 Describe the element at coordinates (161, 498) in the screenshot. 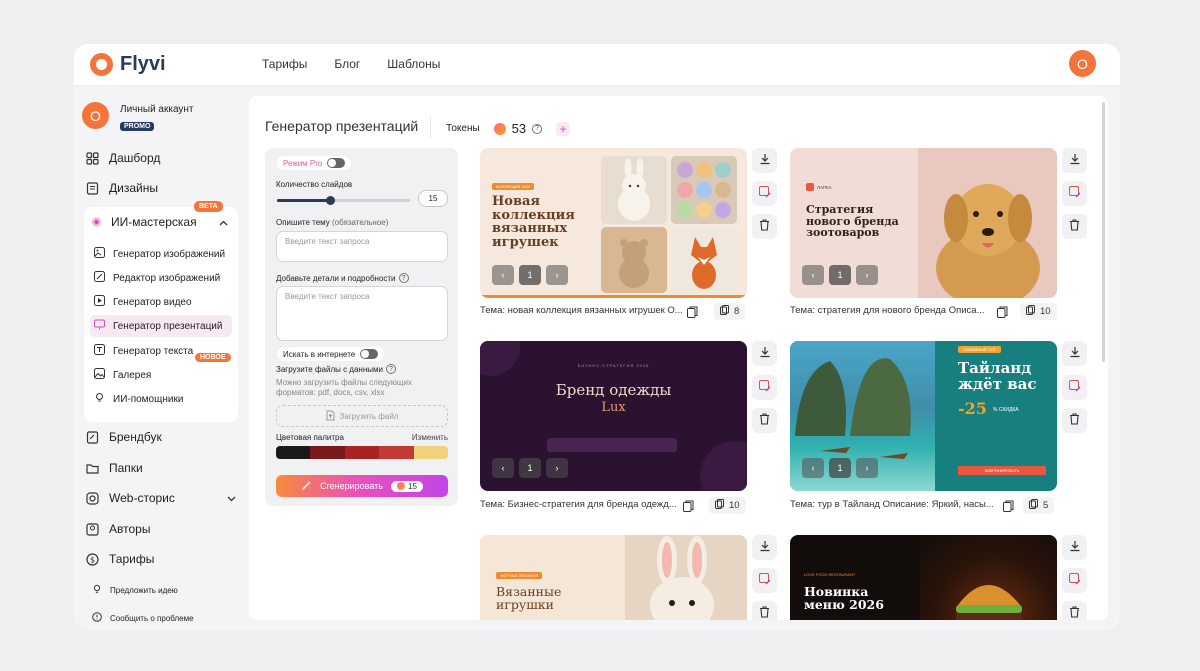

I see `sidebar-item-web-stories: Web-сторис` at that location.